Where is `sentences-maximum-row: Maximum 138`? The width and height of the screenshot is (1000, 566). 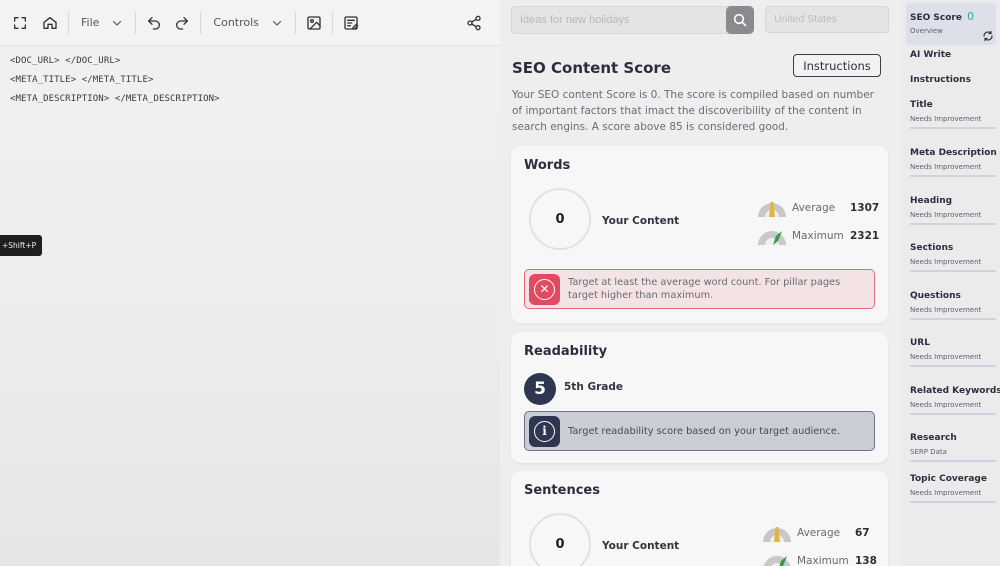 sentences-maximum-row: Maximum 138 is located at coordinates (819, 558).